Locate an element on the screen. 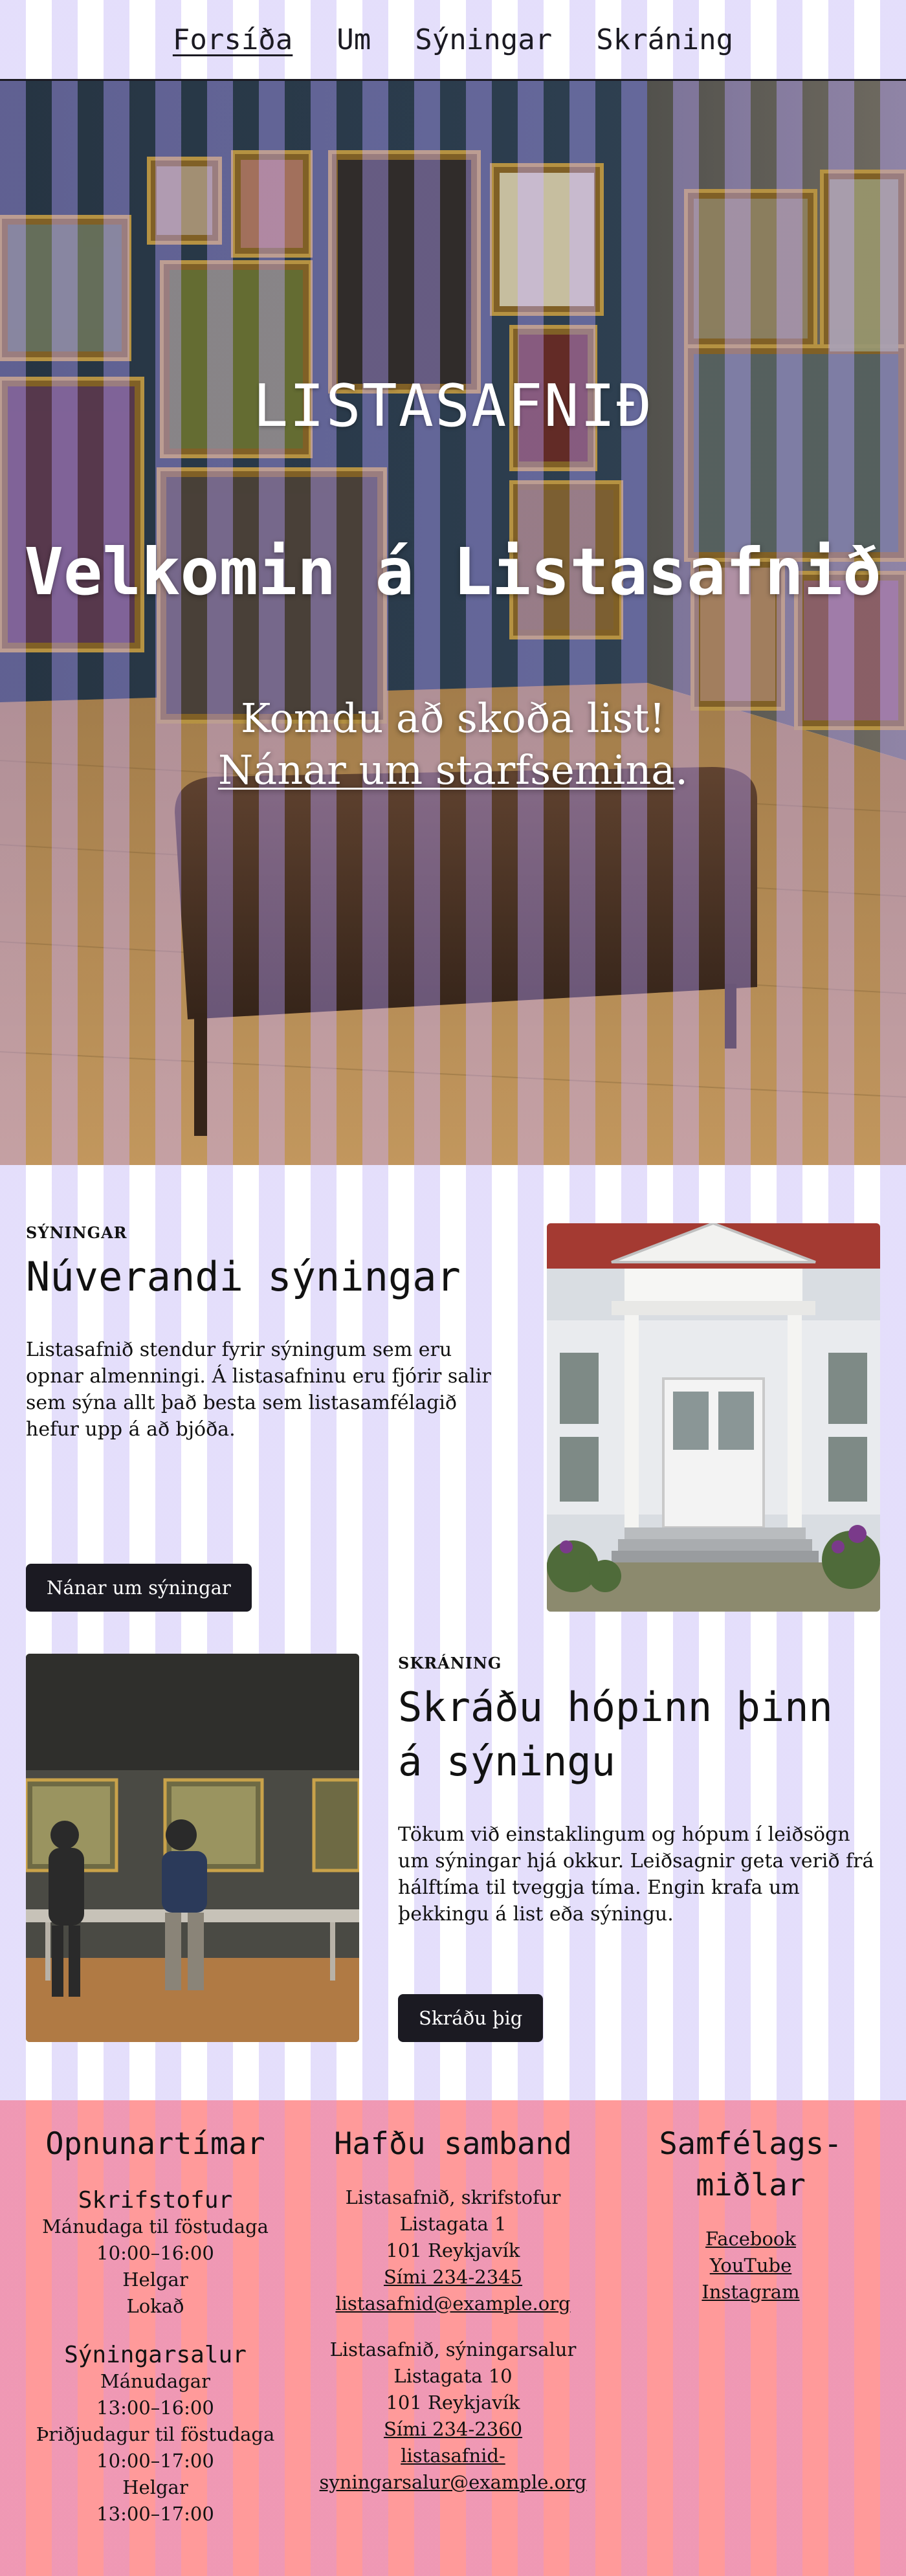  main-nav: Forsíða Um Sýningar Skráning is located at coordinates (453, 40).